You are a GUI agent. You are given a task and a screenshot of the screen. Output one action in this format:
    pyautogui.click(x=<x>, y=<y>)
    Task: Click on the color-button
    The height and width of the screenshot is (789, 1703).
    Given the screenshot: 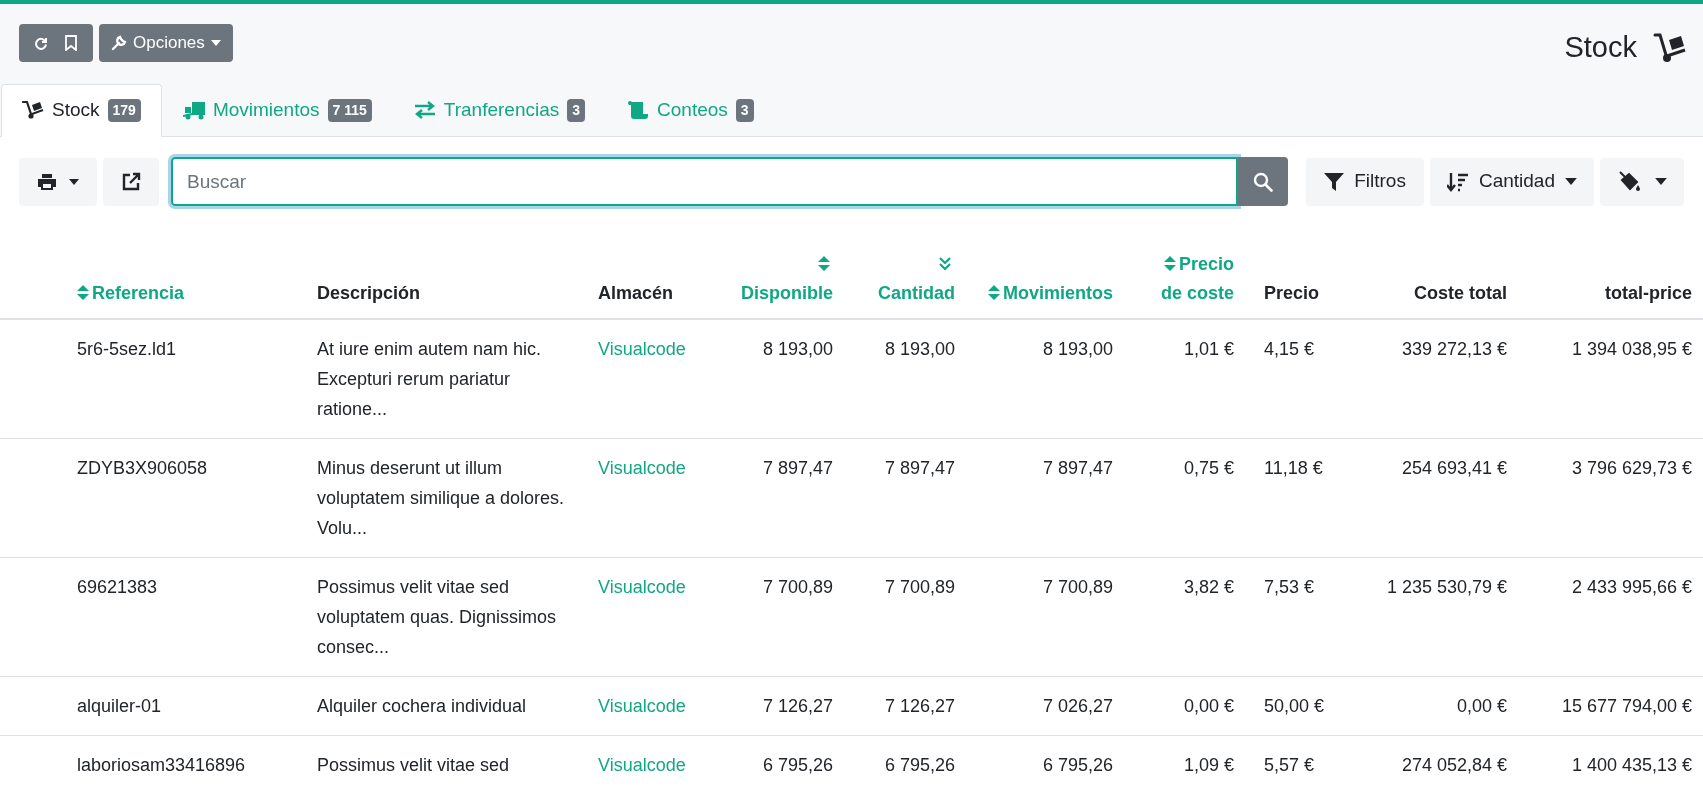 What is the action you would take?
    pyautogui.click(x=1642, y=181)
    